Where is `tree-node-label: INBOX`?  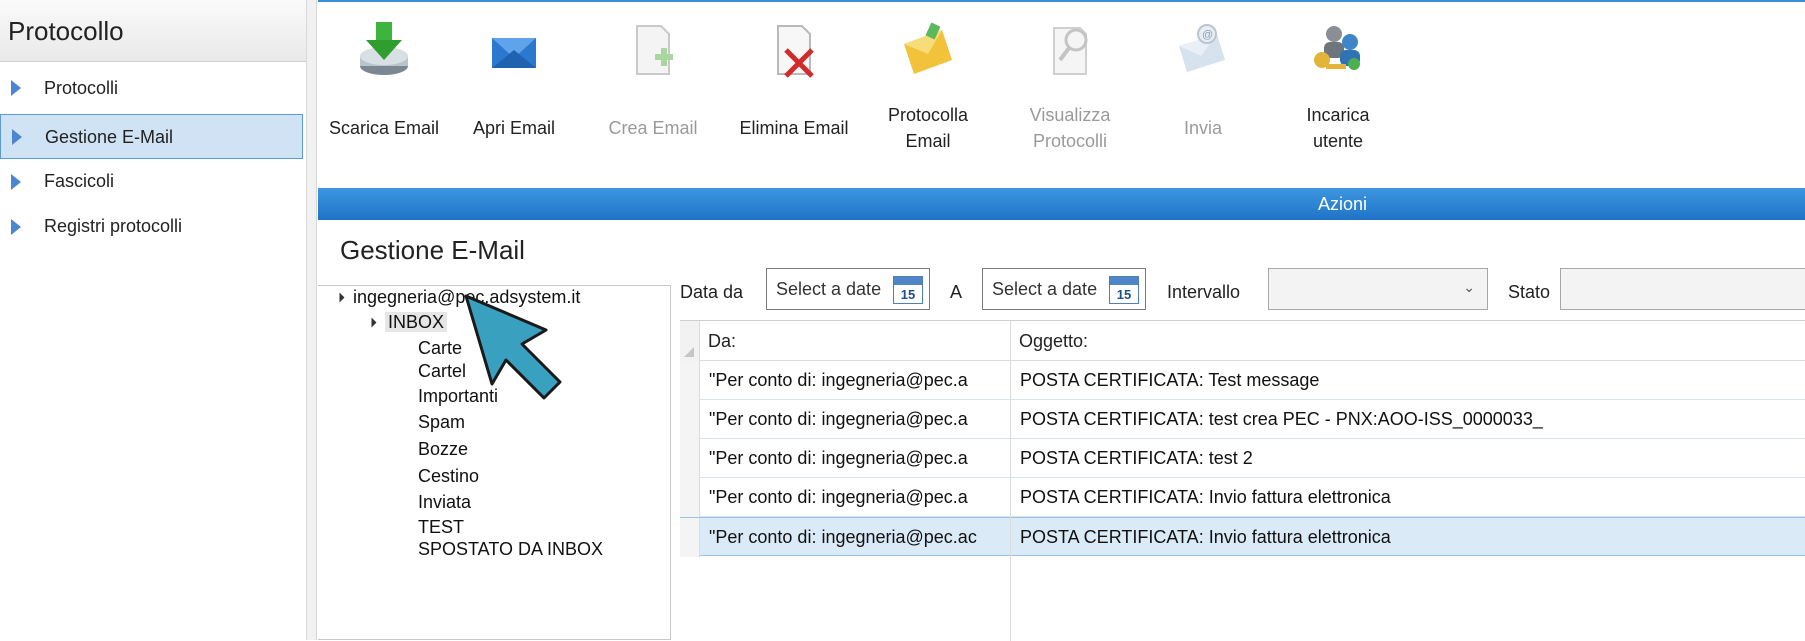 tree-node-label: INBOX is located at coordinates (416, 322).